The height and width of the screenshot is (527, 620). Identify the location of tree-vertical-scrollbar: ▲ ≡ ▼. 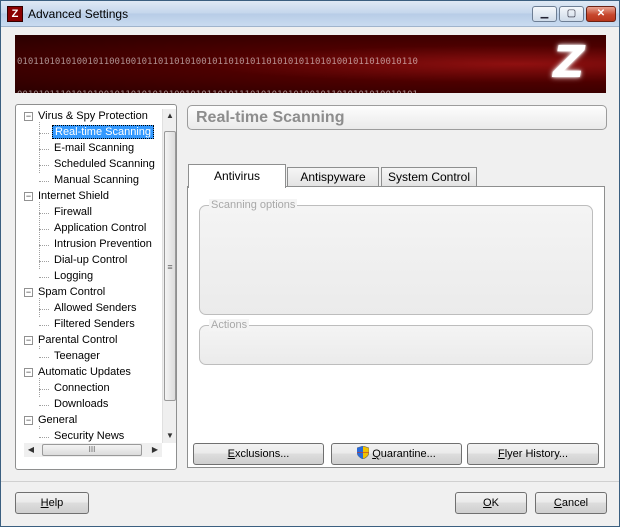
(169, 276).